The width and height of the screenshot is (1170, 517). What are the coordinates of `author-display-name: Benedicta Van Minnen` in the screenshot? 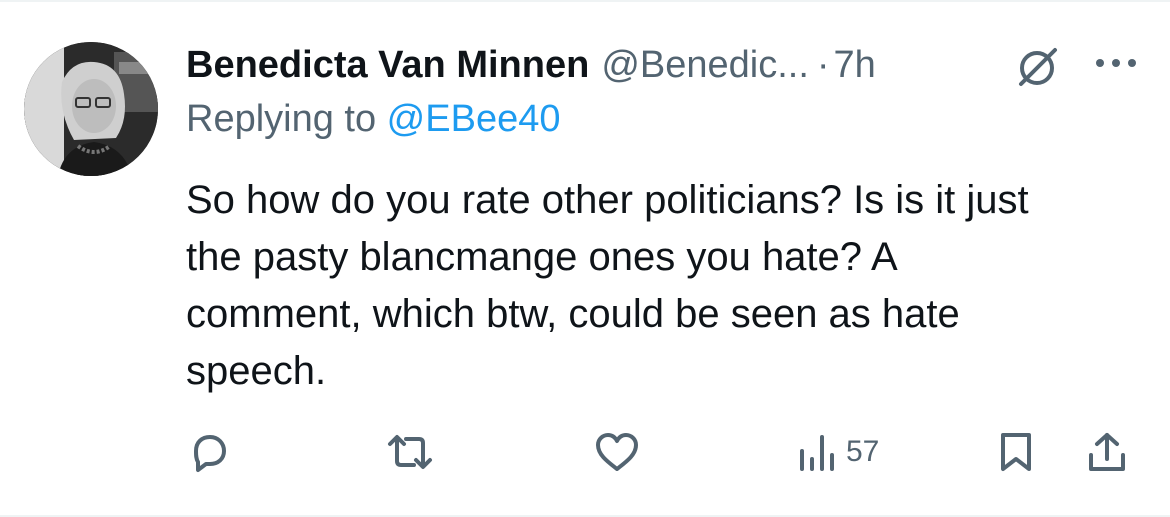 It's located at (387, 65).